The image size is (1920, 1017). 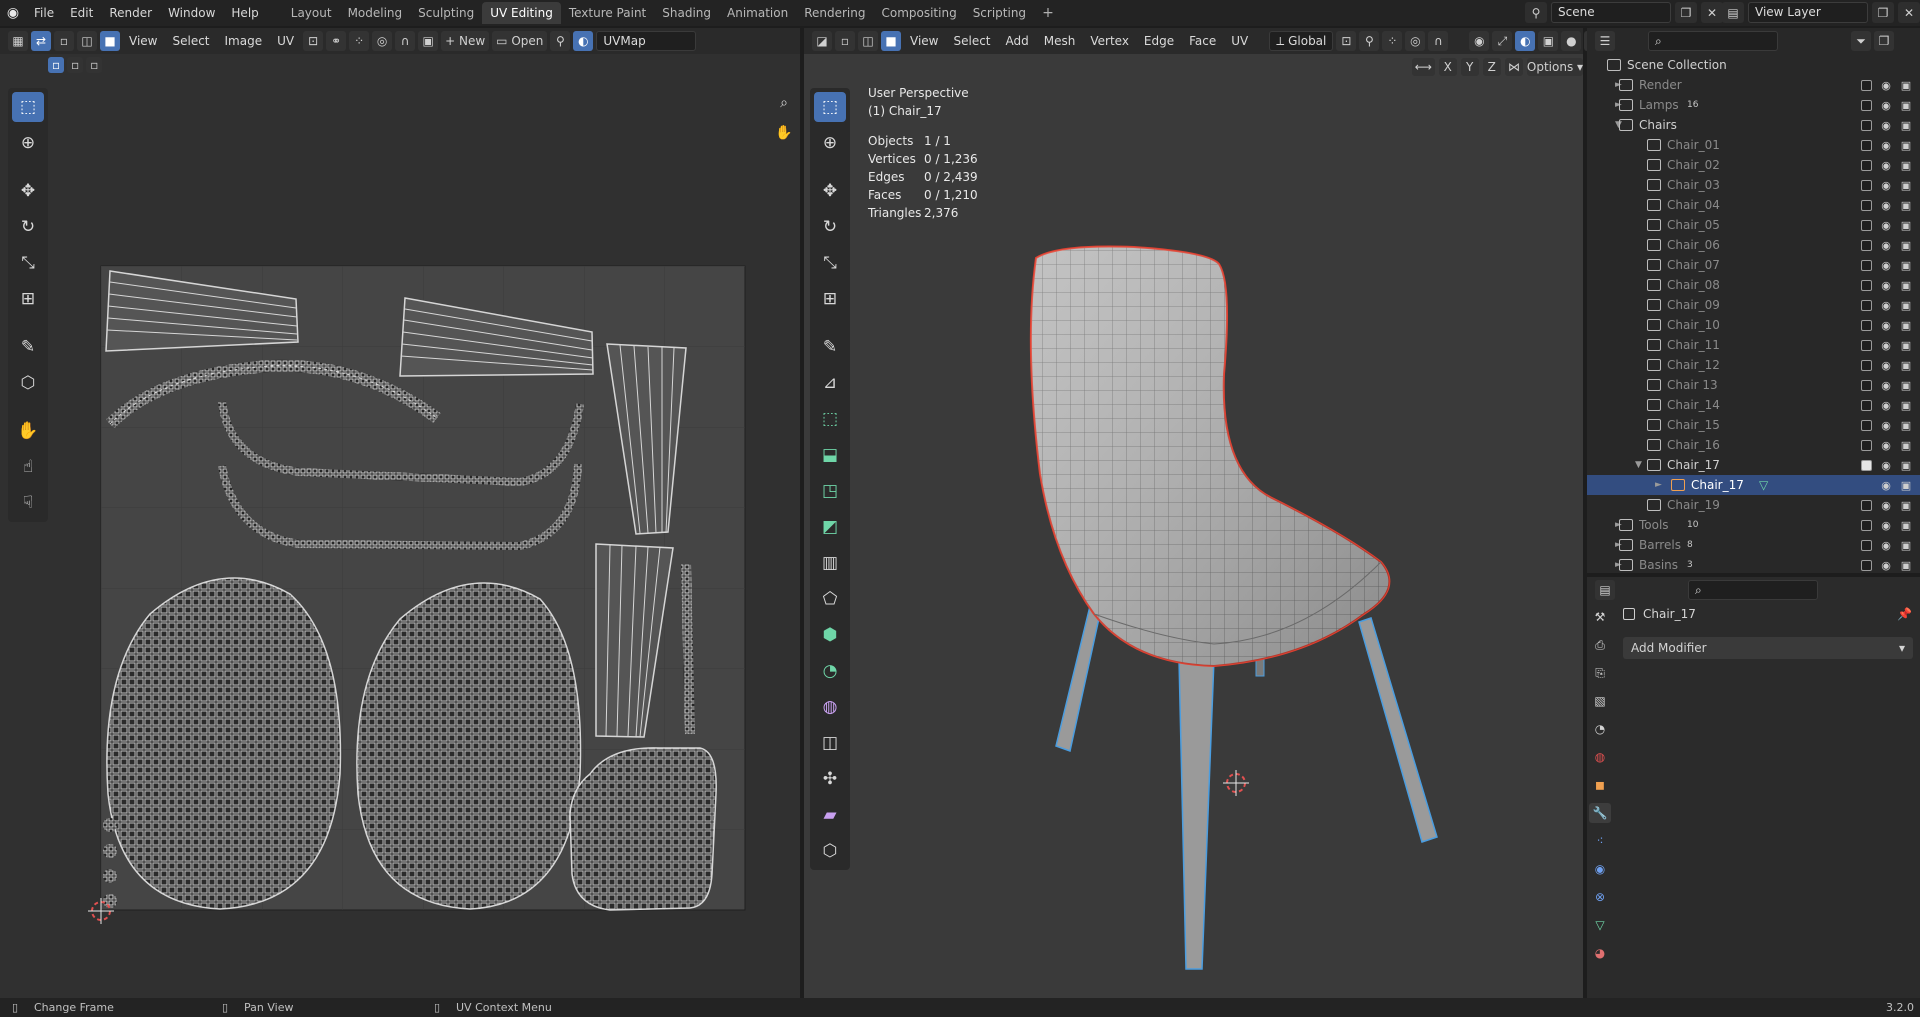 What do you see at coordinates (1884, 41) in the screenshot?
I see `new-collection-icon: ❐` at bounding box center [1884, 41].